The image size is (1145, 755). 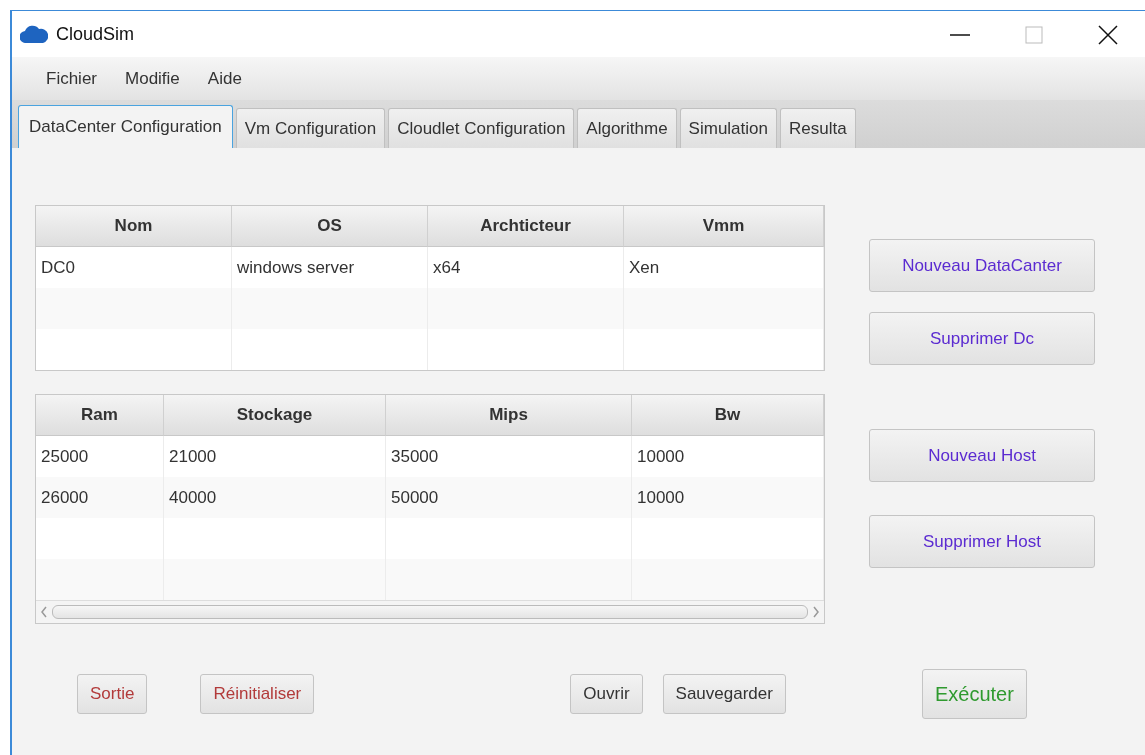 What do you see at coordinates (982, 338) in the screenshot?
I see `action-button: Supprimer Dc` at bounding box center [982, 338].